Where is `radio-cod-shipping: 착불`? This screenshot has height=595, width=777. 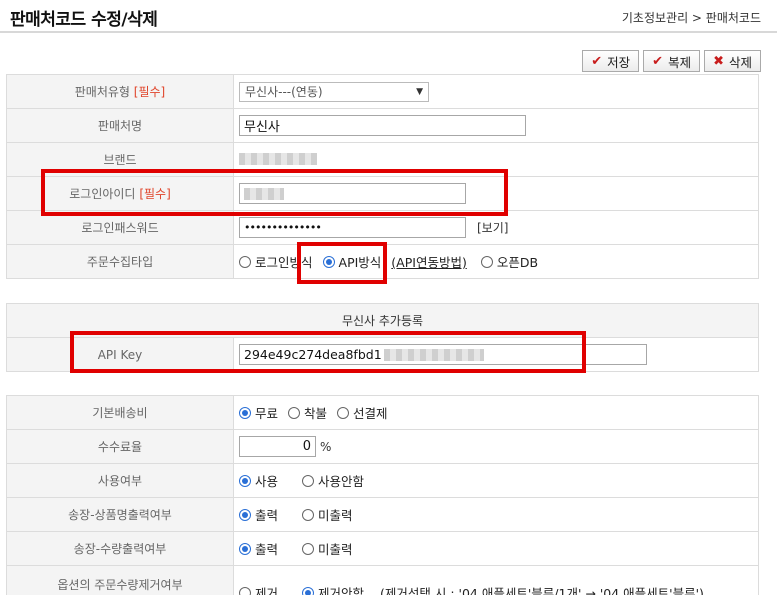 radio-cod-shipping: 착불 is located at coordinates (307, 412).